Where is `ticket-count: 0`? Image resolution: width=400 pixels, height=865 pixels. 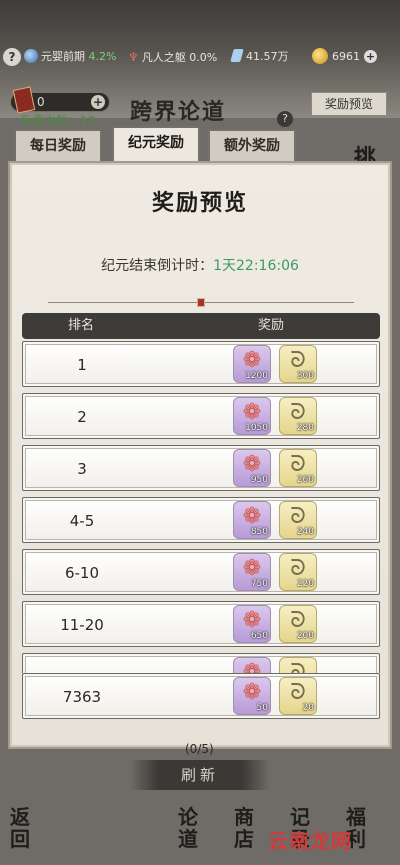 ticket-count: 0 is located at coordinates (41, 102).